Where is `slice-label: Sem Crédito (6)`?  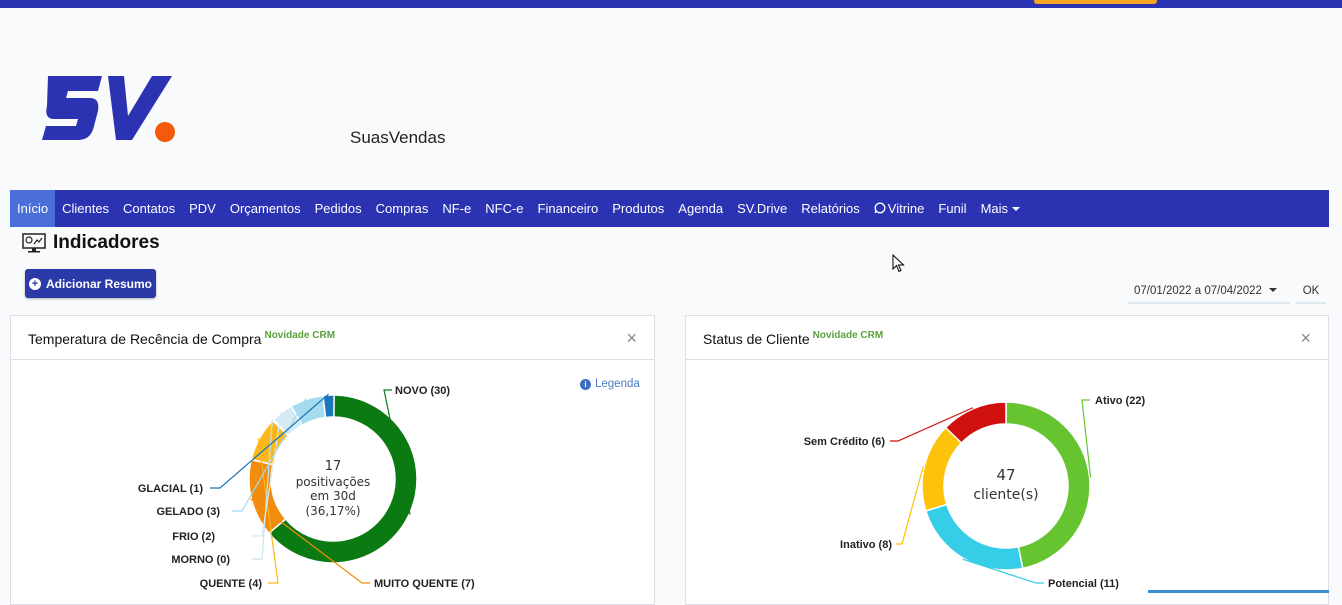 slice-label: Sem Crédito (6) is located at coordinates (845, 442).